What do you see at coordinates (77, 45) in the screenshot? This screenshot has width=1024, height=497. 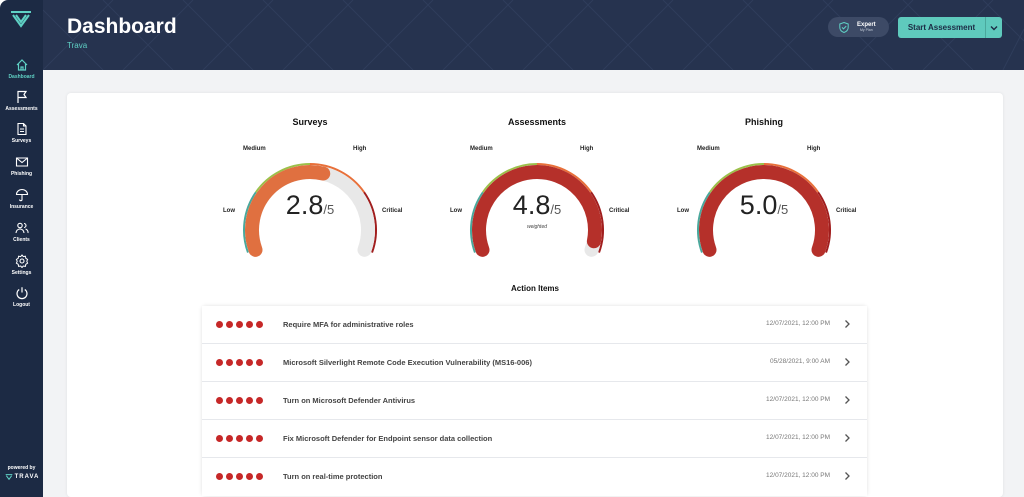 I see `page-subtitle: Trava` at bounding box center [77, 45].